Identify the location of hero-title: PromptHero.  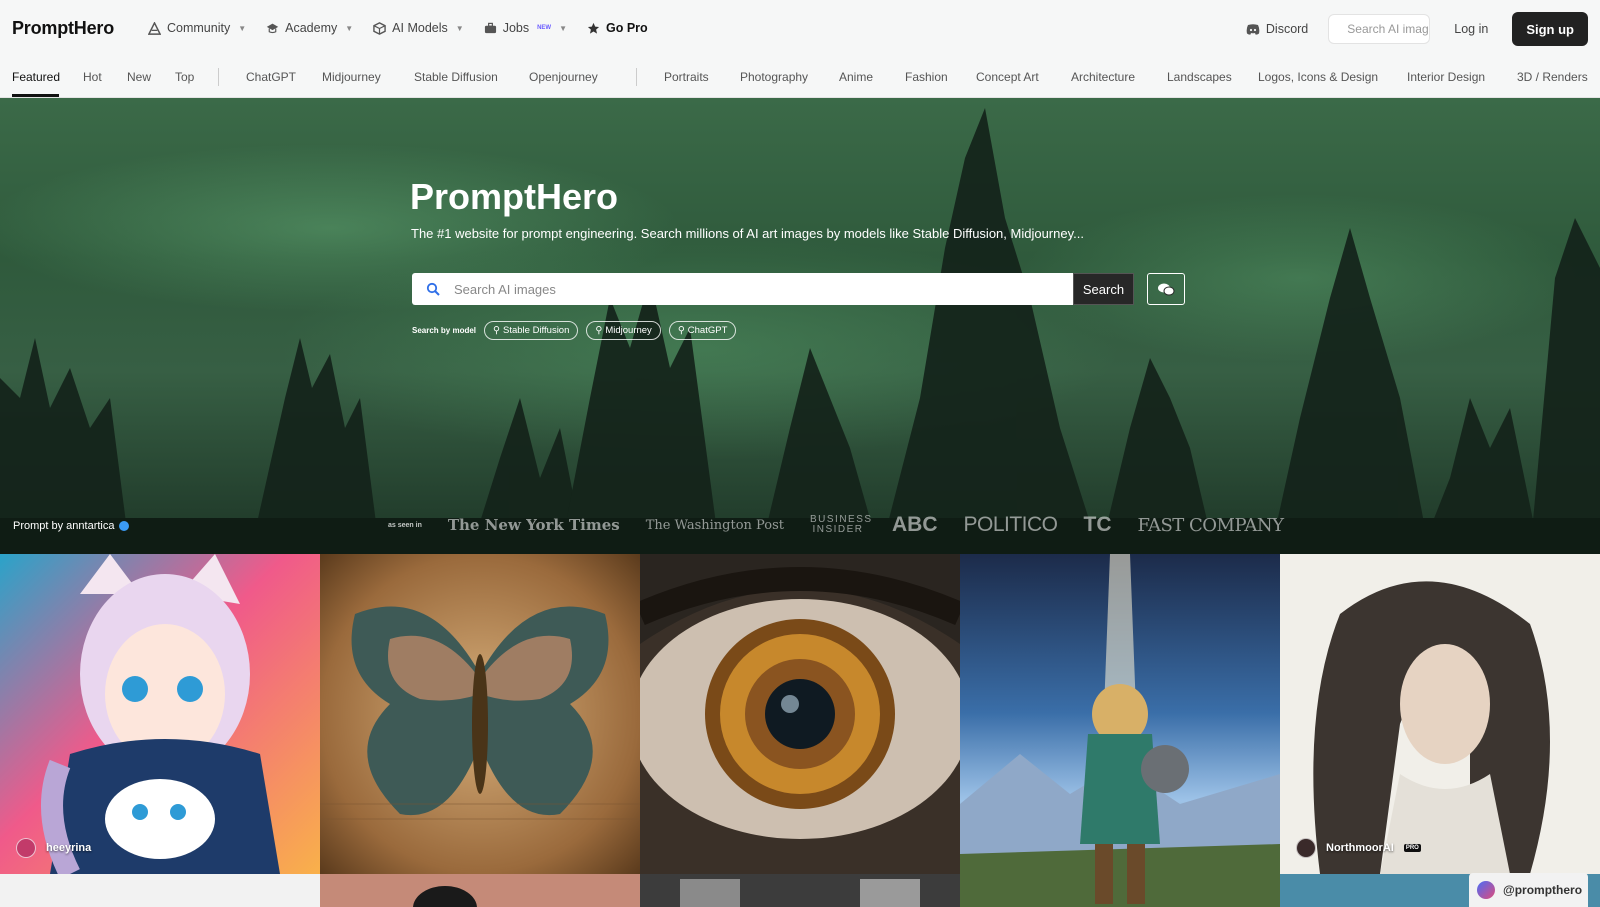
(514, 196).